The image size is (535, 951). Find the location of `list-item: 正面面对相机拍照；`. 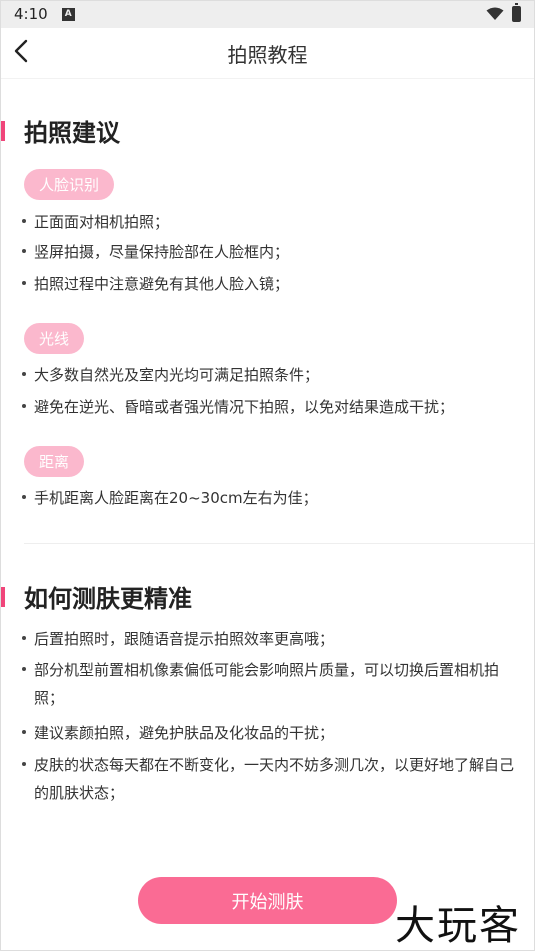

list-item: 正面面对相机拍照； is located at coordinates (272, 222).